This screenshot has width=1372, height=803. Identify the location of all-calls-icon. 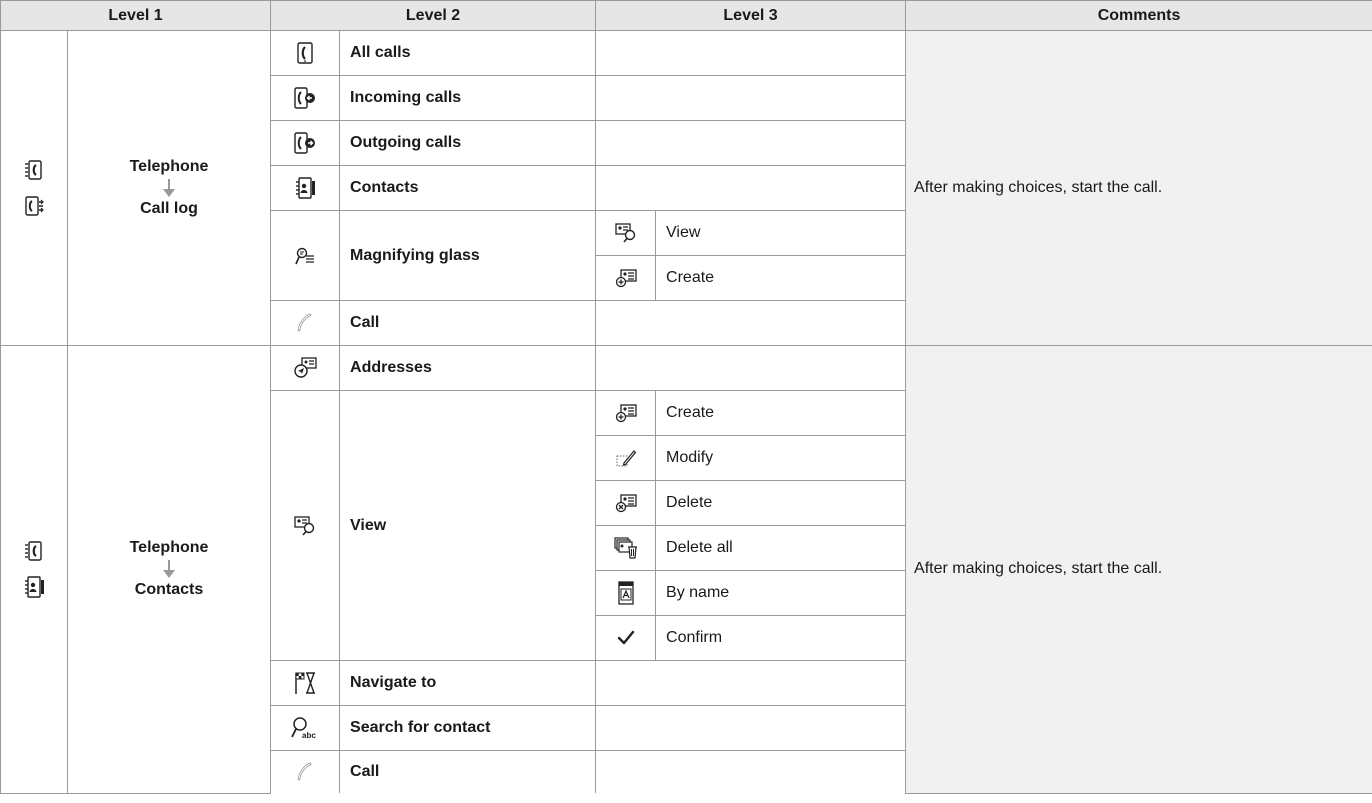
(305, 53).